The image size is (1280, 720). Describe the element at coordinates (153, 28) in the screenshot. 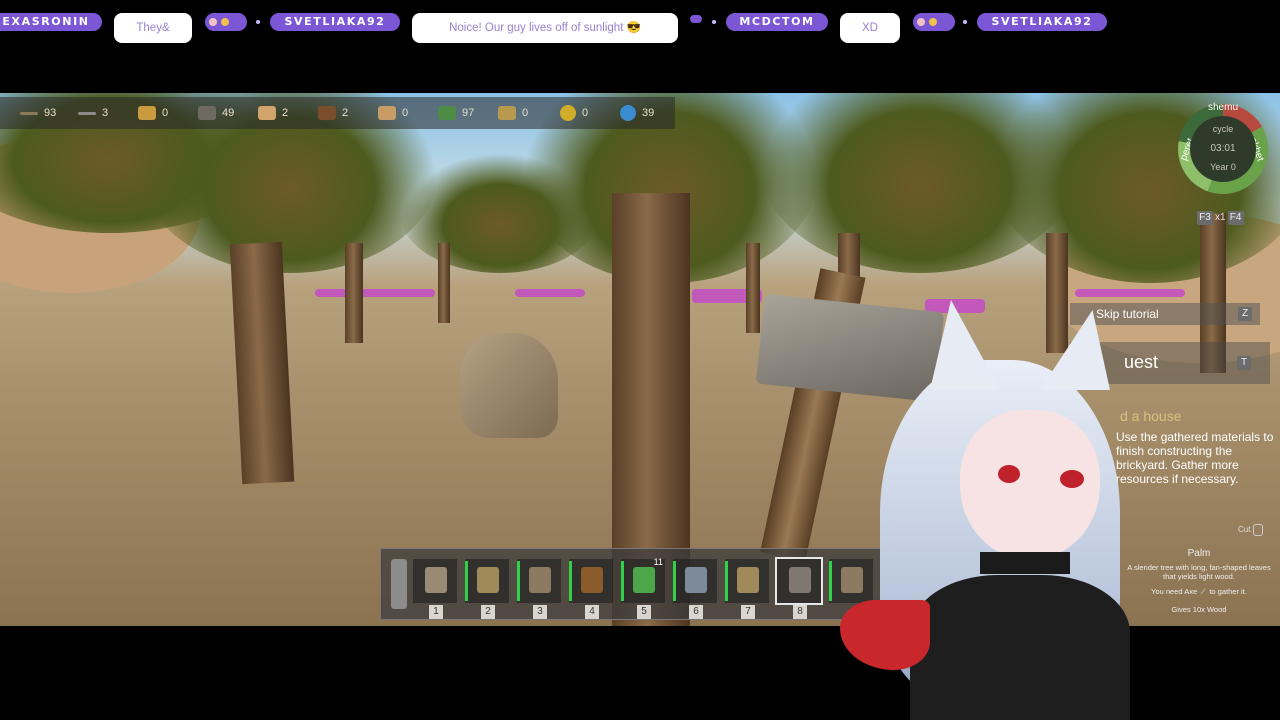

I see `chat-message: They&` at that location.